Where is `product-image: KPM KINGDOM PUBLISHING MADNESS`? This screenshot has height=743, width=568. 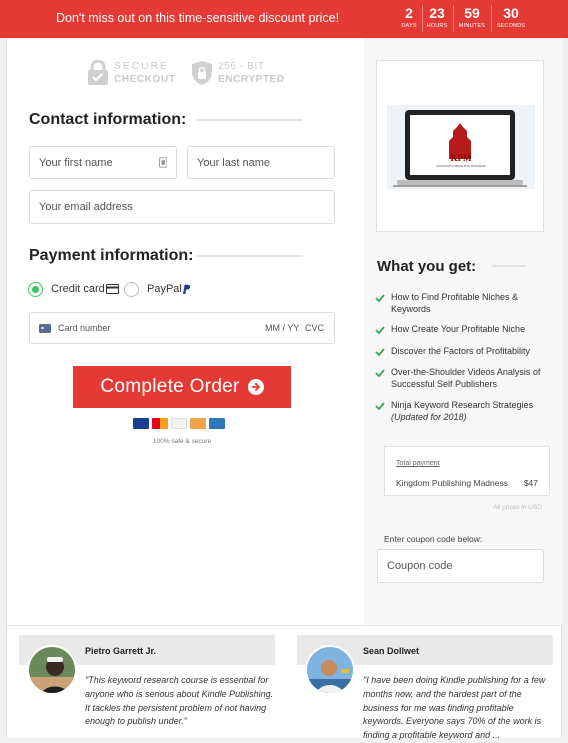
product-image: KPM KINGDOM PUBLISHING MADNESS is located at coordinates (460, 146).